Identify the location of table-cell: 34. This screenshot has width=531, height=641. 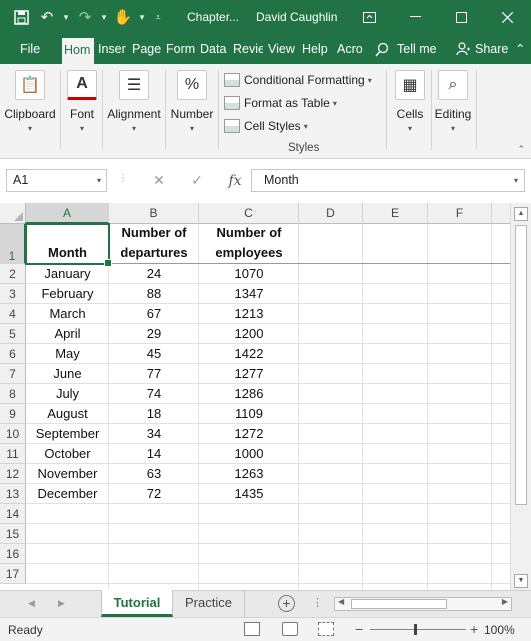
(154, 433).